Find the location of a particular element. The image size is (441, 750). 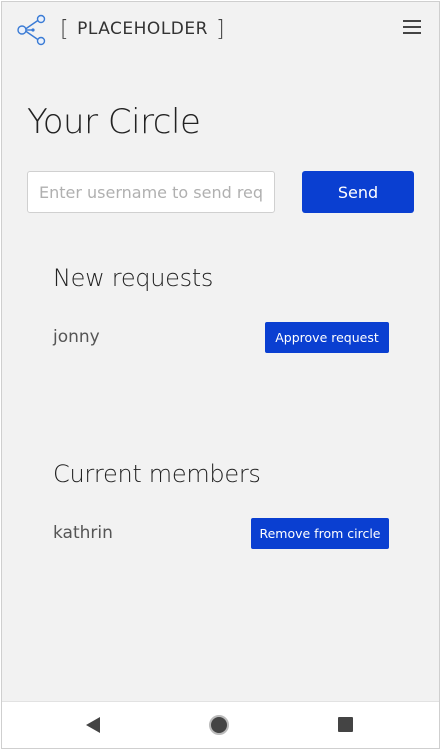

approve-request-button: Approve request is located at coordinates (327, 337).